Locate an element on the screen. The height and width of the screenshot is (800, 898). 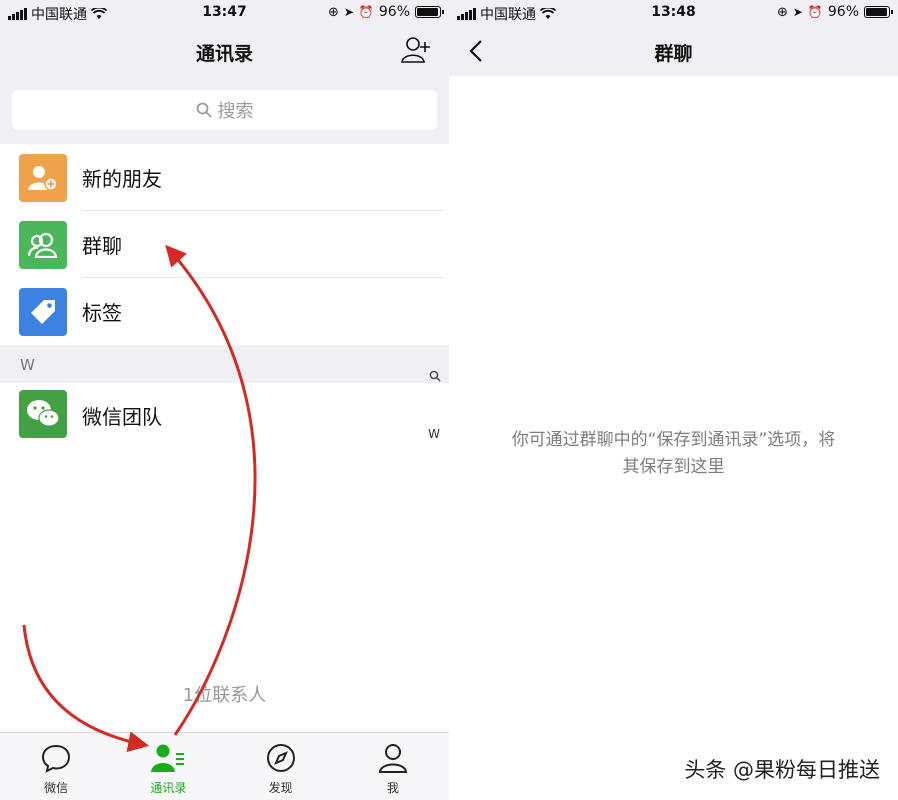
search-bar: 搜索 is located at coordinates (224, 110).